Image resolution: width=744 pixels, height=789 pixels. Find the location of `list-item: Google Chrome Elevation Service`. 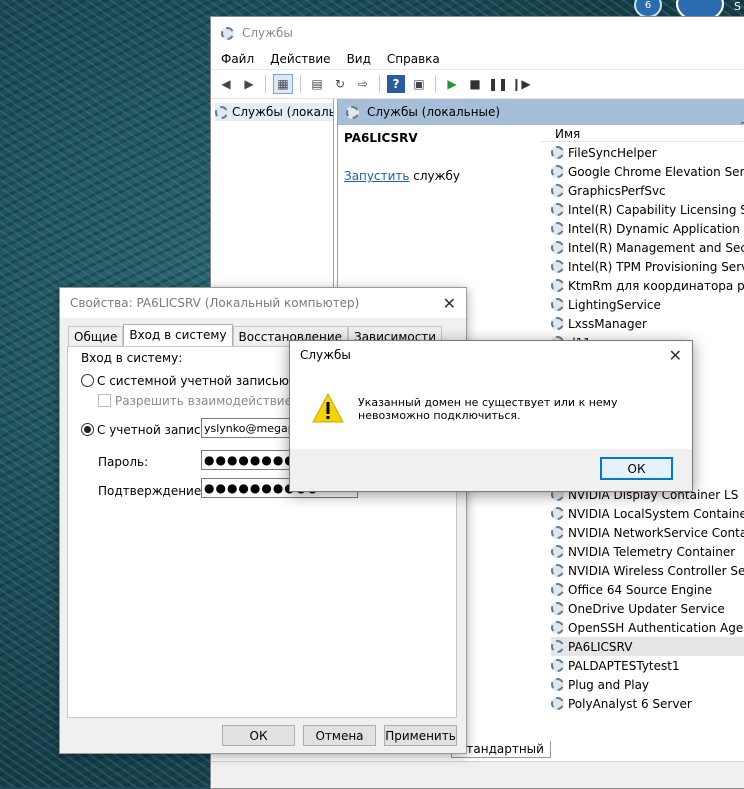

list-item: Google Chrome Elevation Service is located at coordinates (647, 171).